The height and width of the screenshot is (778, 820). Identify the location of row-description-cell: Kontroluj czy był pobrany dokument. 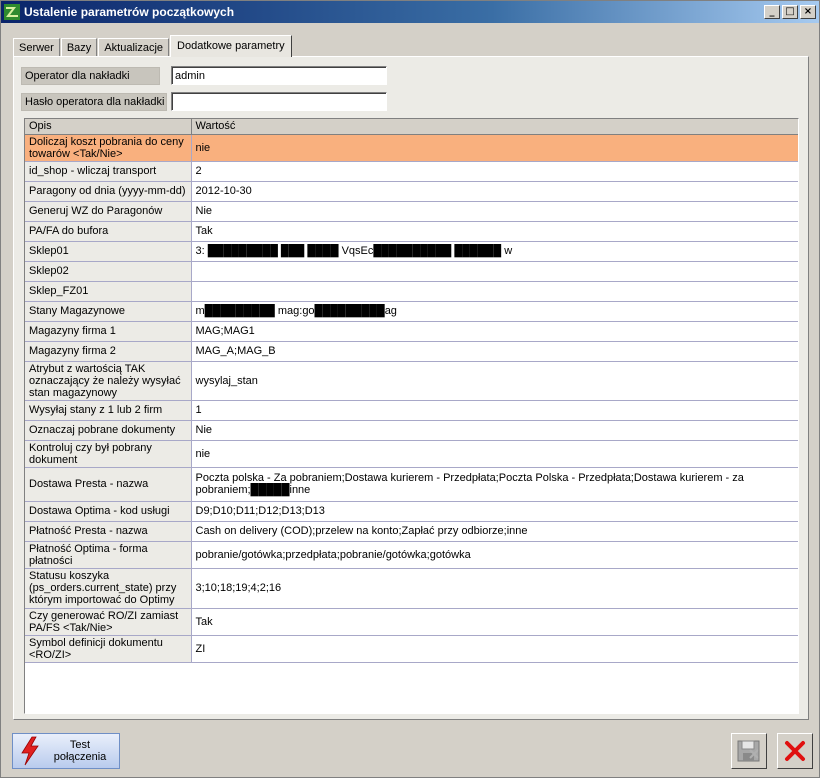
(108, 454).